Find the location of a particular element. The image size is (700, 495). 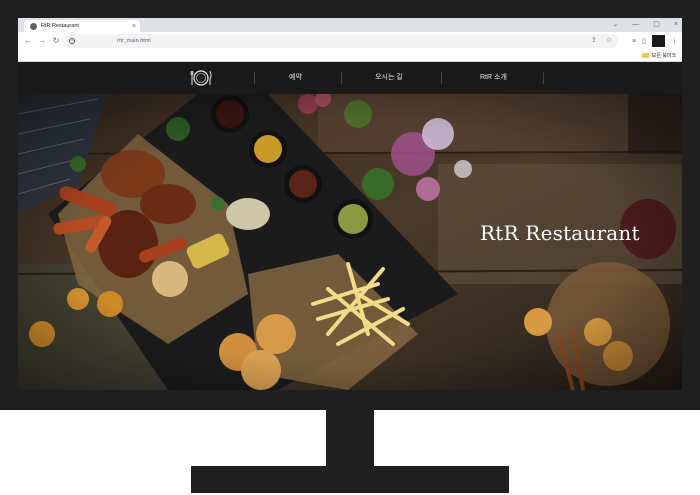

nav-item-directions: 오시는 길 is located at coordinates (389, 78).